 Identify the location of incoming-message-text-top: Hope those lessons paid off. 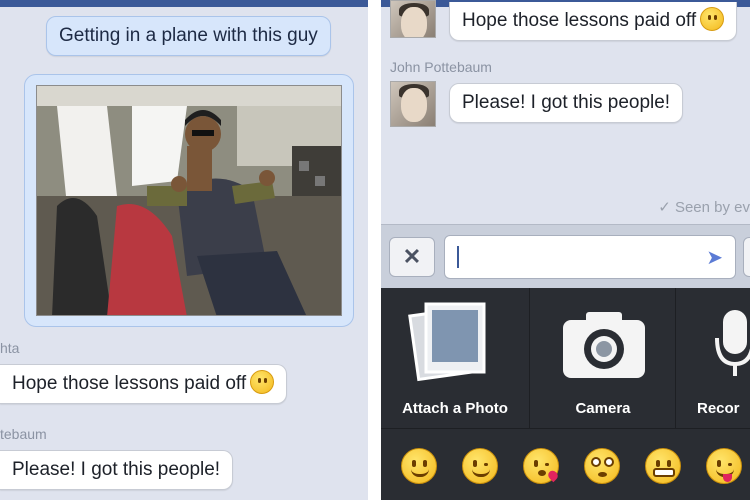
(579, 20).